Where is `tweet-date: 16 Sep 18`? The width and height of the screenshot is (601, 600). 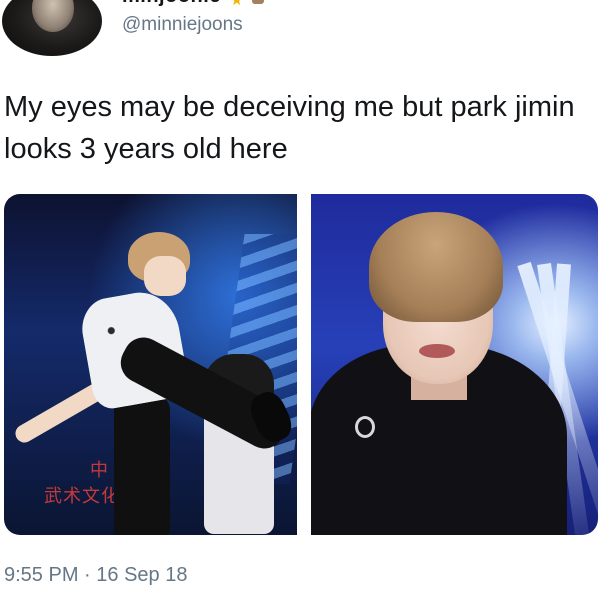 tweet-date: 16 Sep 18 is located at coordinates (142, 575).